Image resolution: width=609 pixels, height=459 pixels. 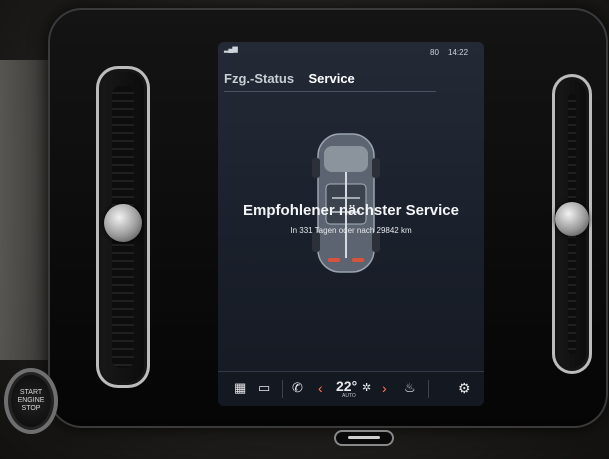 What do you see at coordinates (240, 388) in the screenshot?
I see `grid-icon: ▦` at bounding box center [240, 388].